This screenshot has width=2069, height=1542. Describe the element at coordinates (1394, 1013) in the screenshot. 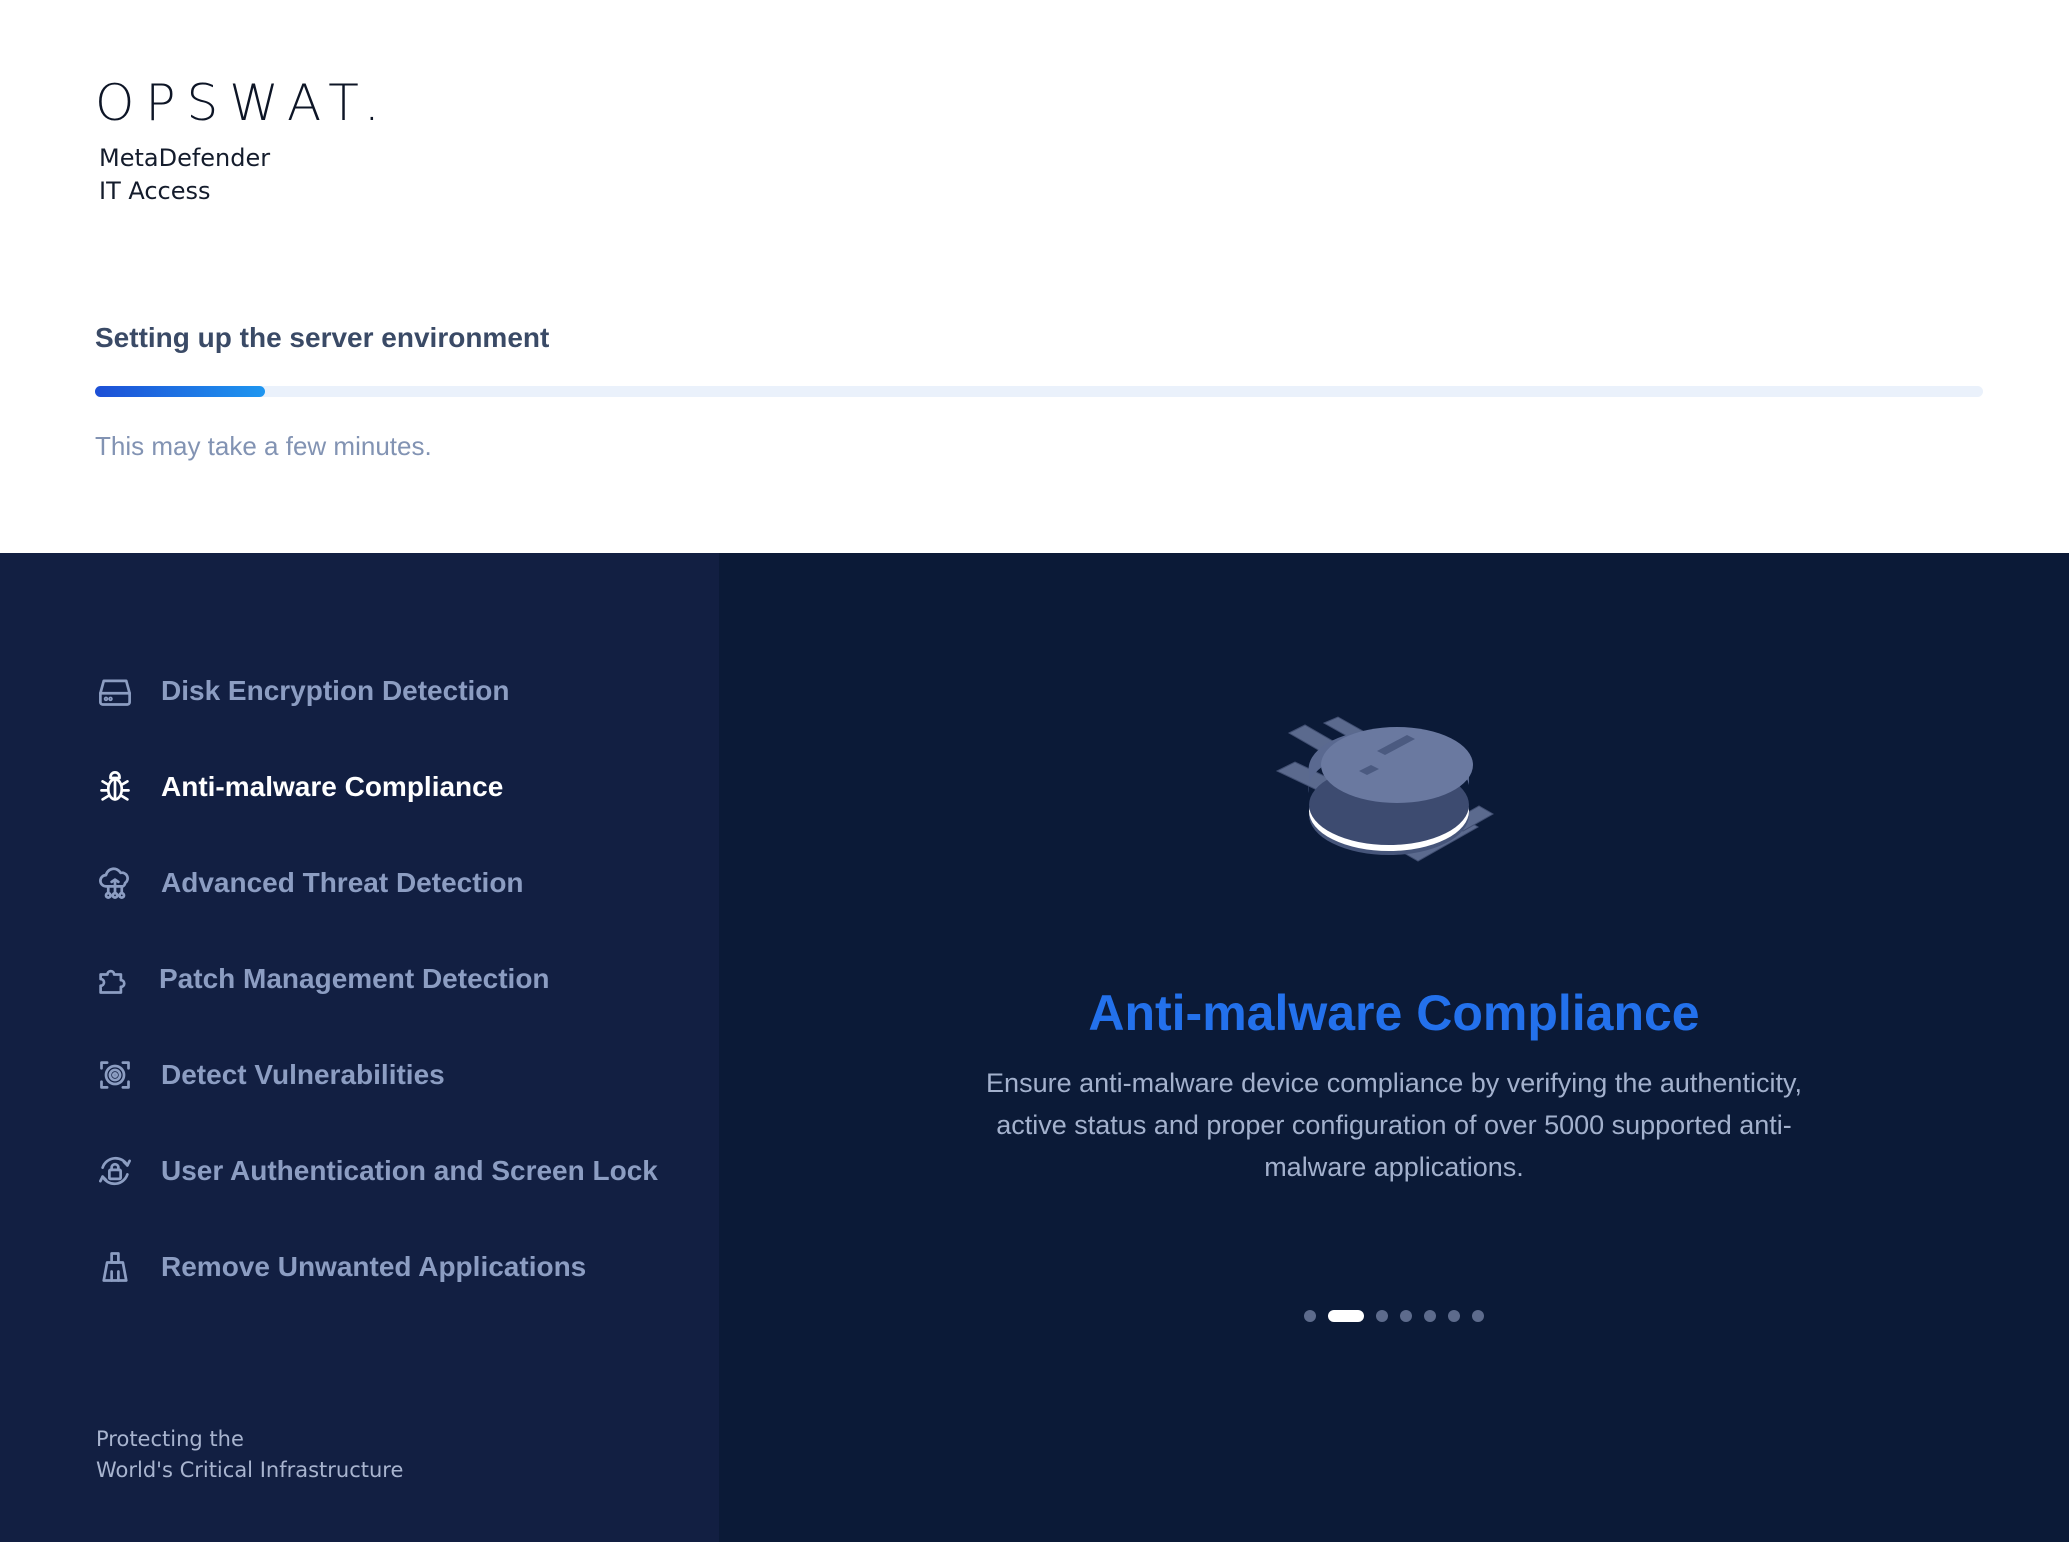

I see `slide-title: Anti-malware Compliance` at that location.